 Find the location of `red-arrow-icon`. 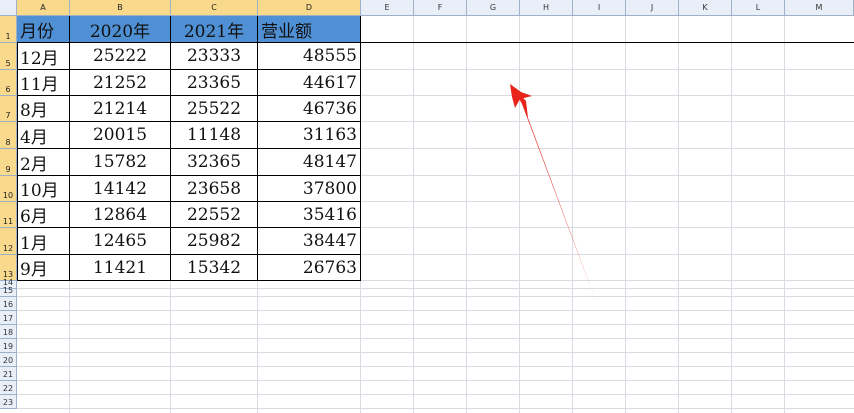

red-arrow-icon is located at coordinates (553, 194).